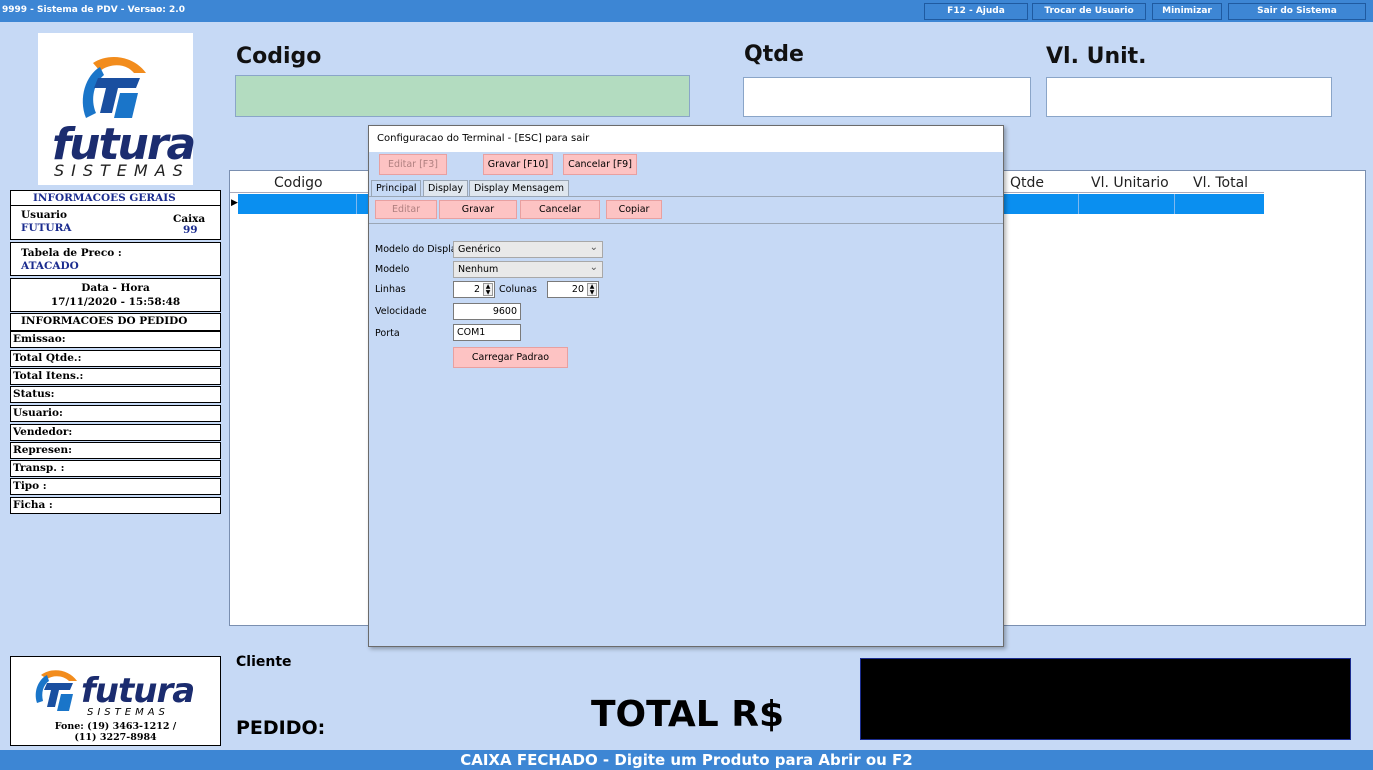  What do you see at coordinates (279, 56) in the screenshot?
I see `codigo-label: Codigo` at bounding box center [279, 56].